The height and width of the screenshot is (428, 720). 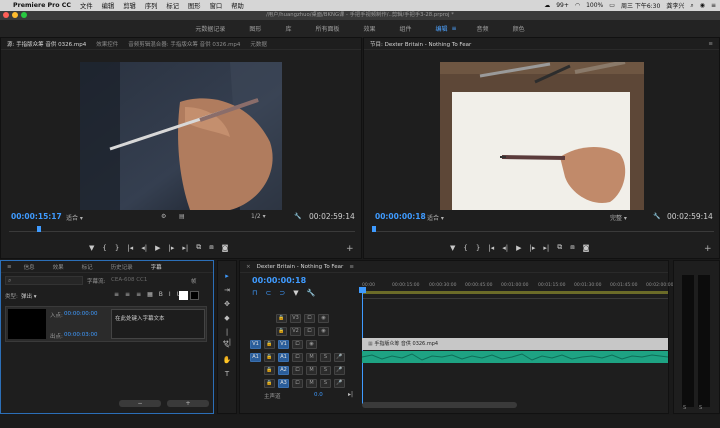 What do you see at coordinates (107, 44) in the screenshot?
I see `tab-effect-controls: 效果控件` at bounding box center [107, 44].